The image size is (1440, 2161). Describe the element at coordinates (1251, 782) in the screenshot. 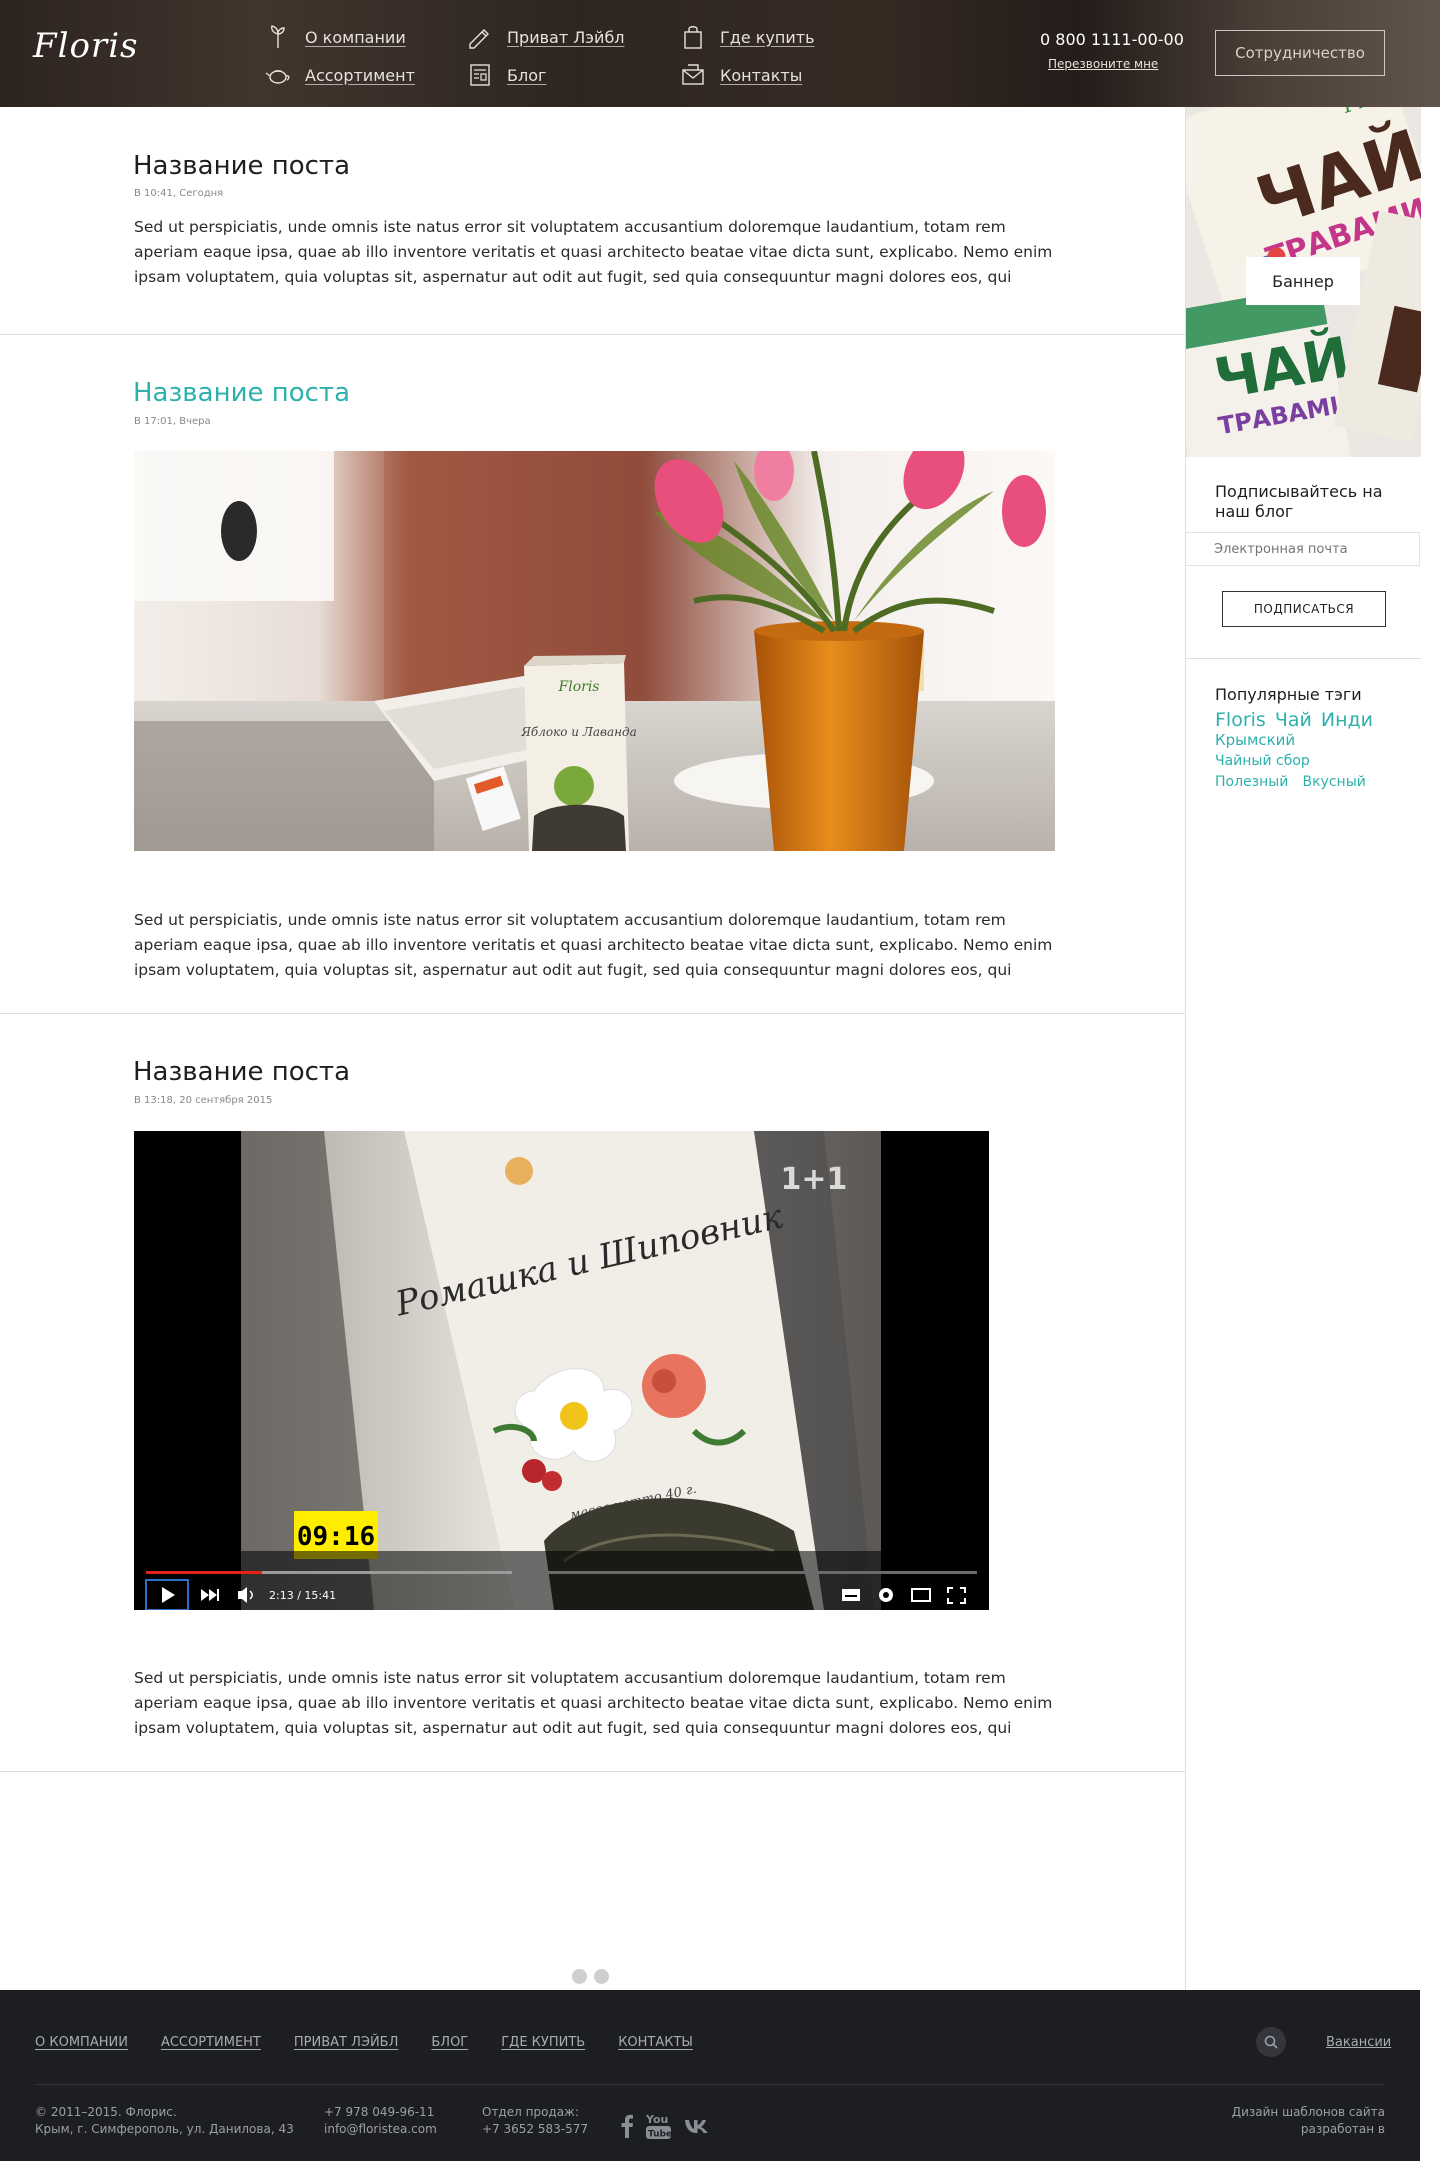

I see `tag-link: Полезный` at that location.